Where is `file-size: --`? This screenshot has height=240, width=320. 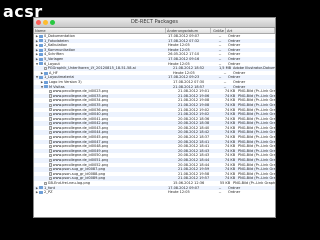 file-size: -- is located at coordinates (220, 192).